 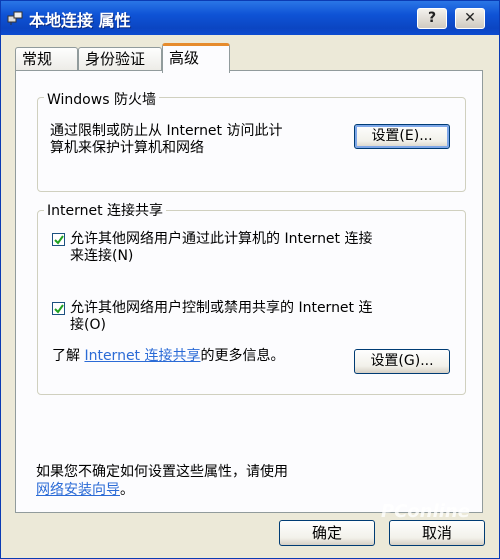 I want to click on title-bar: 本地连接 属性 ? ✕, so click(x=250, y=18).